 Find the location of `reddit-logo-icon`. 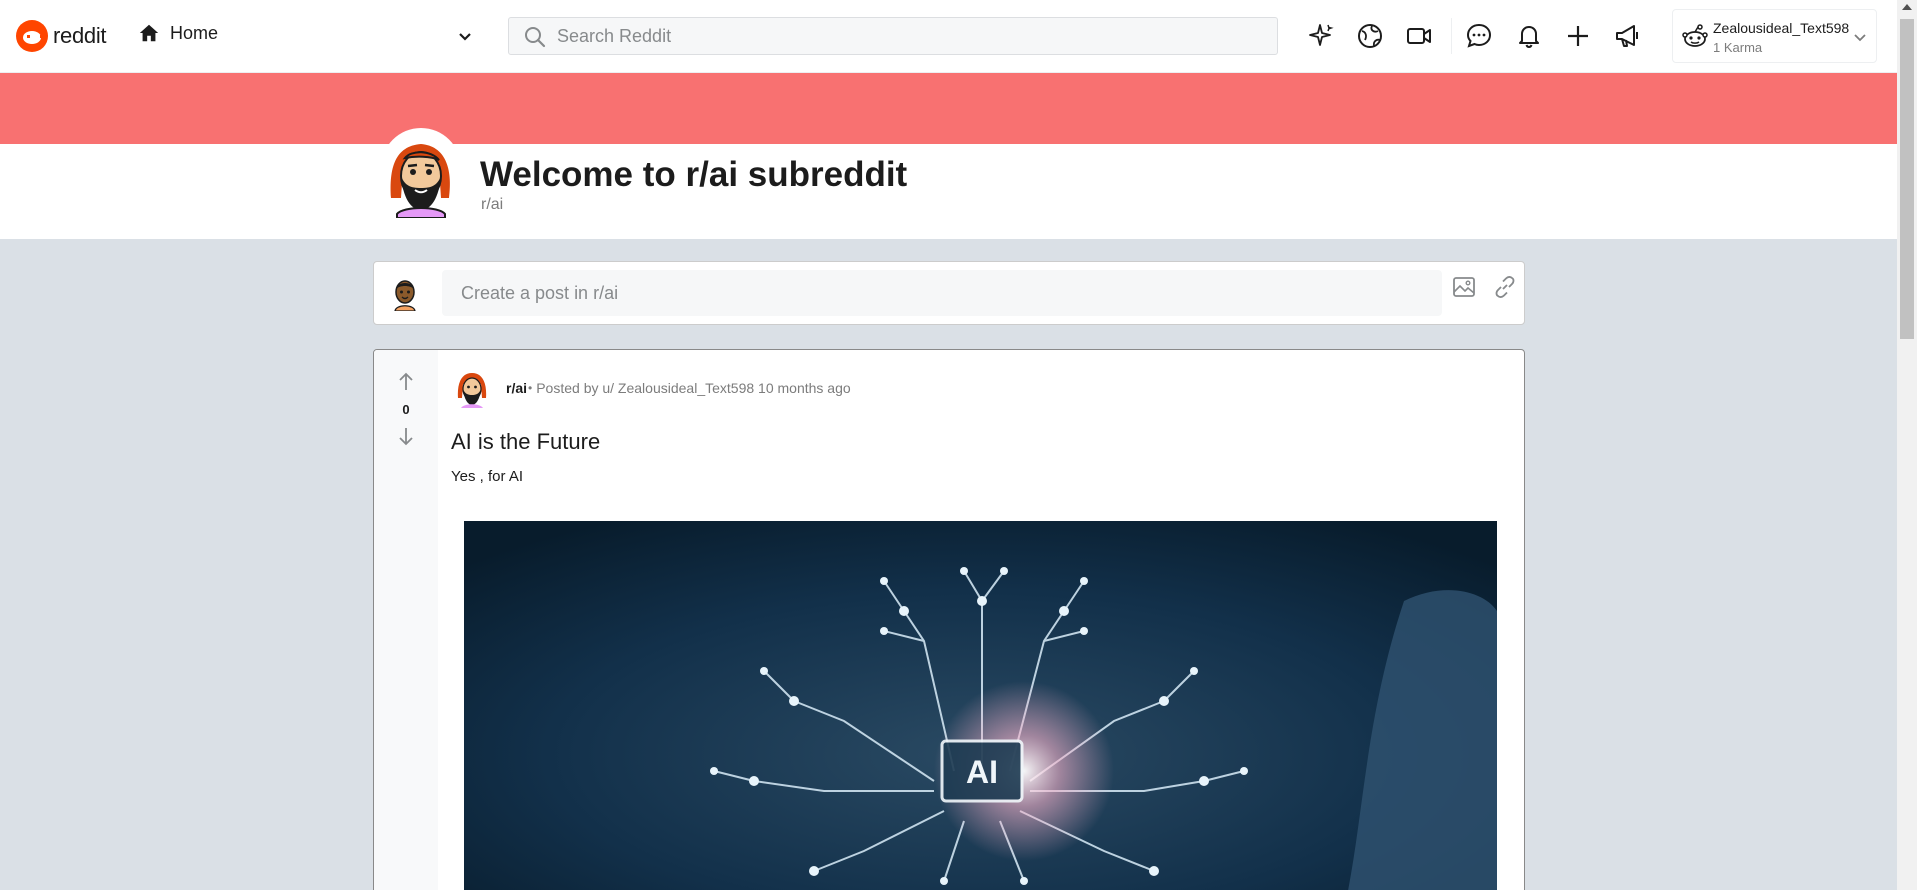

reddit-logo-icon is located at coordinates (32, 36).